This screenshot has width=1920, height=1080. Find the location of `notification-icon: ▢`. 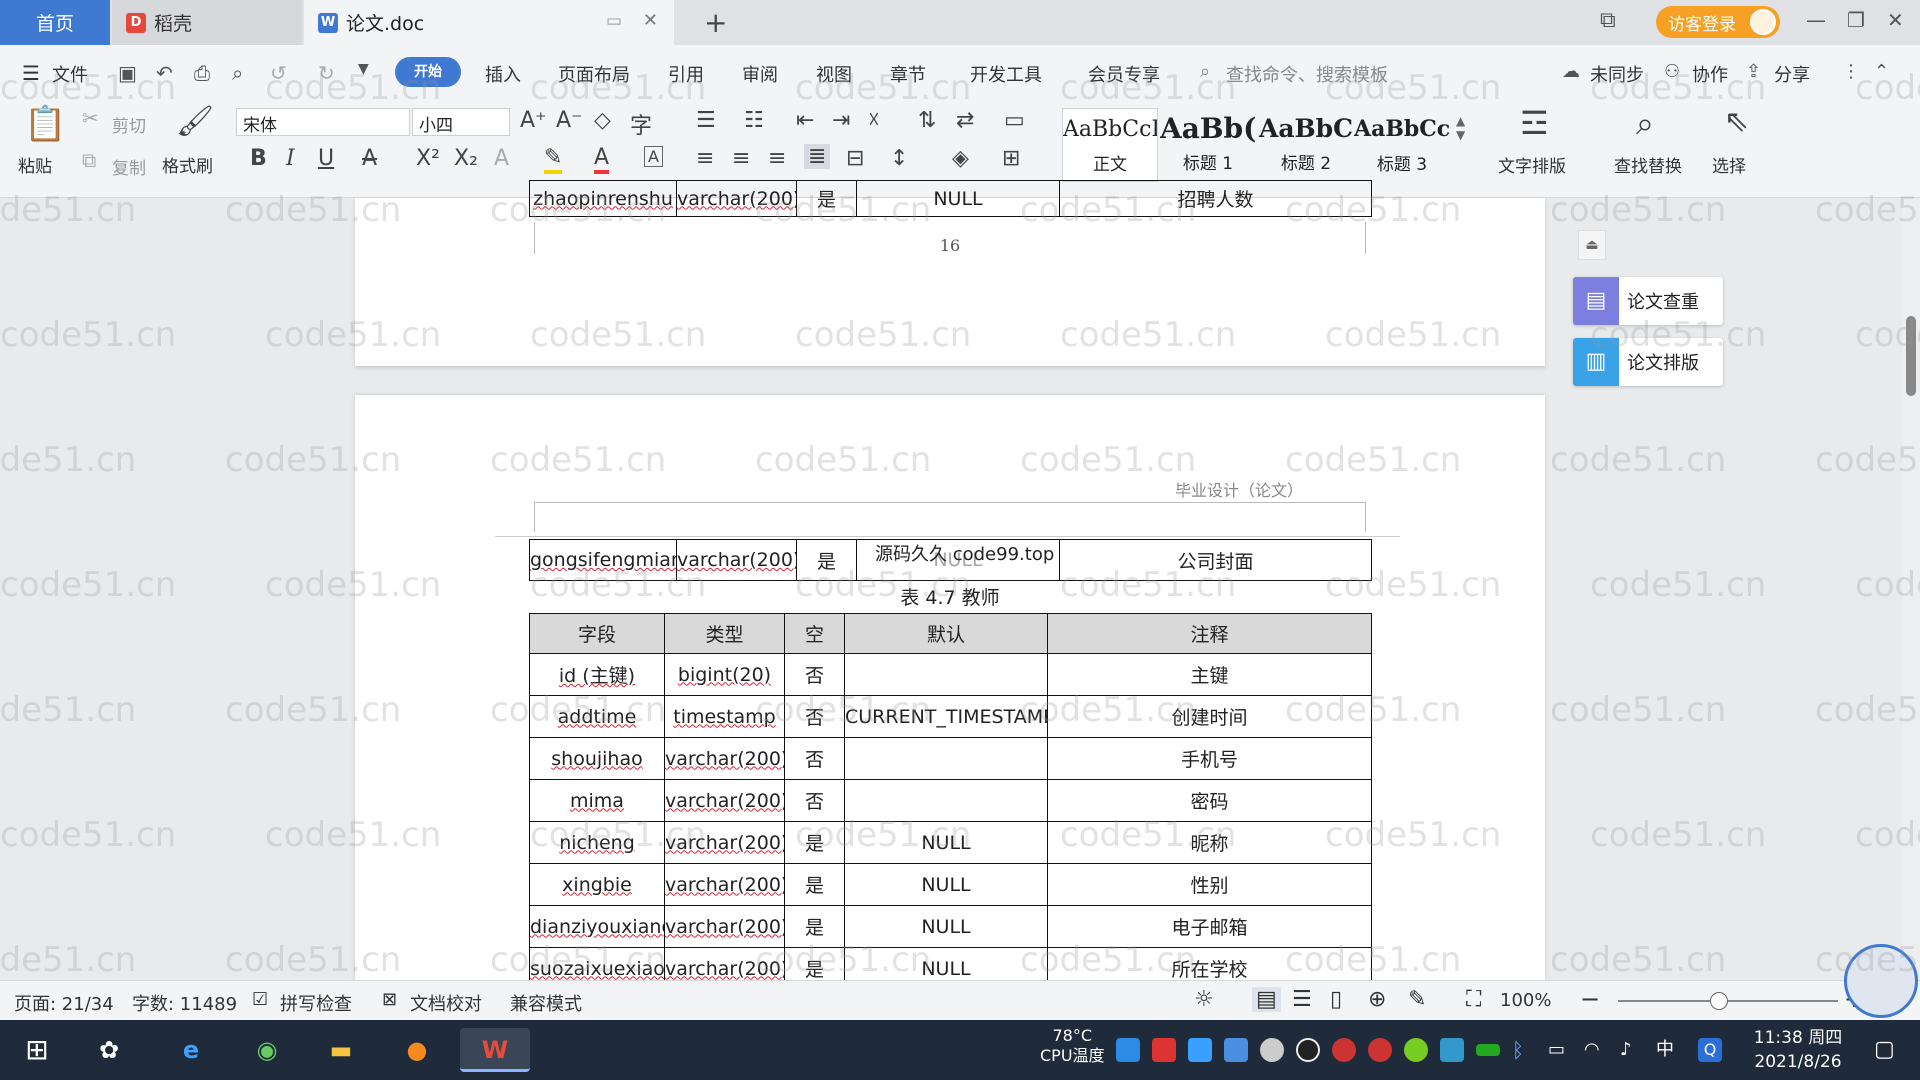

notification-icon: ▢ is located at coordinates (1886, 1050).